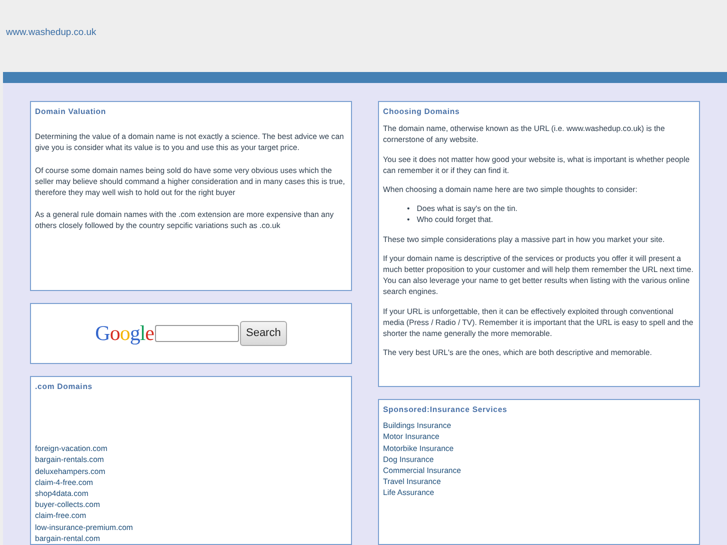  What do you see at coordinates (196, 333) in the screenshot?
I see `search-field` at bounding box center [196, 333].